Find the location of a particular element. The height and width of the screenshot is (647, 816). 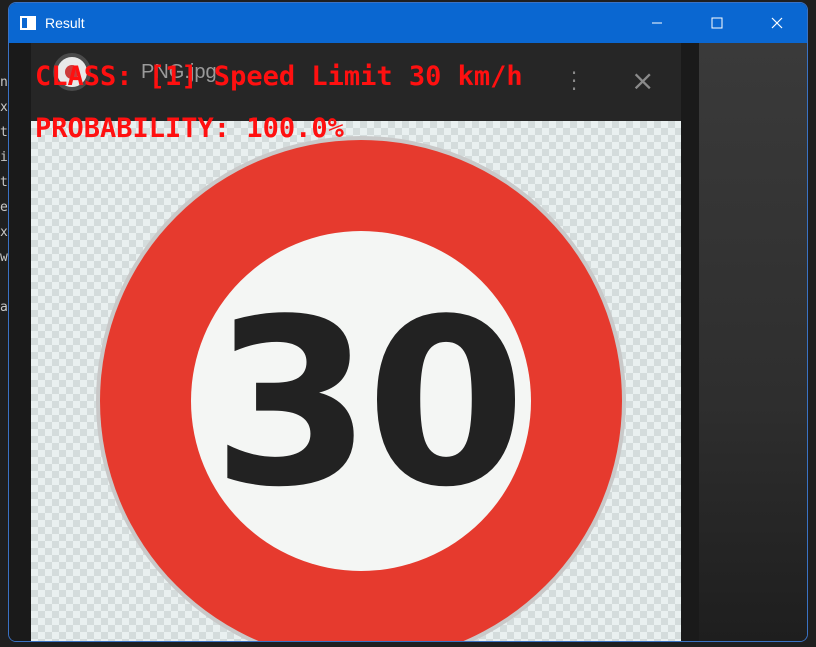

maximize-button is located at coordinates (717, 23).